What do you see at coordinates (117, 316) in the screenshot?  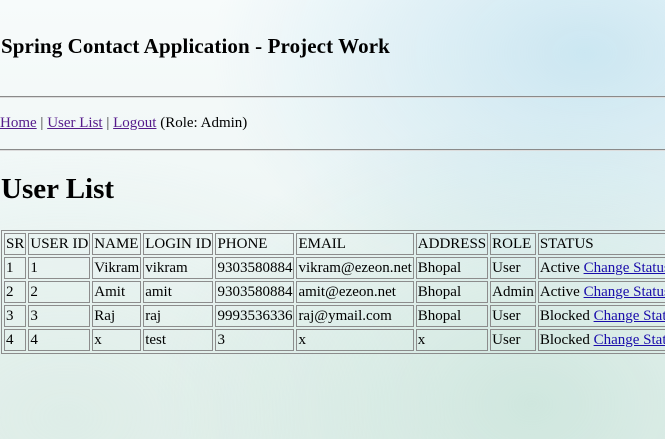 I see `cell-name: Raj` at bounding box center [117, 316].